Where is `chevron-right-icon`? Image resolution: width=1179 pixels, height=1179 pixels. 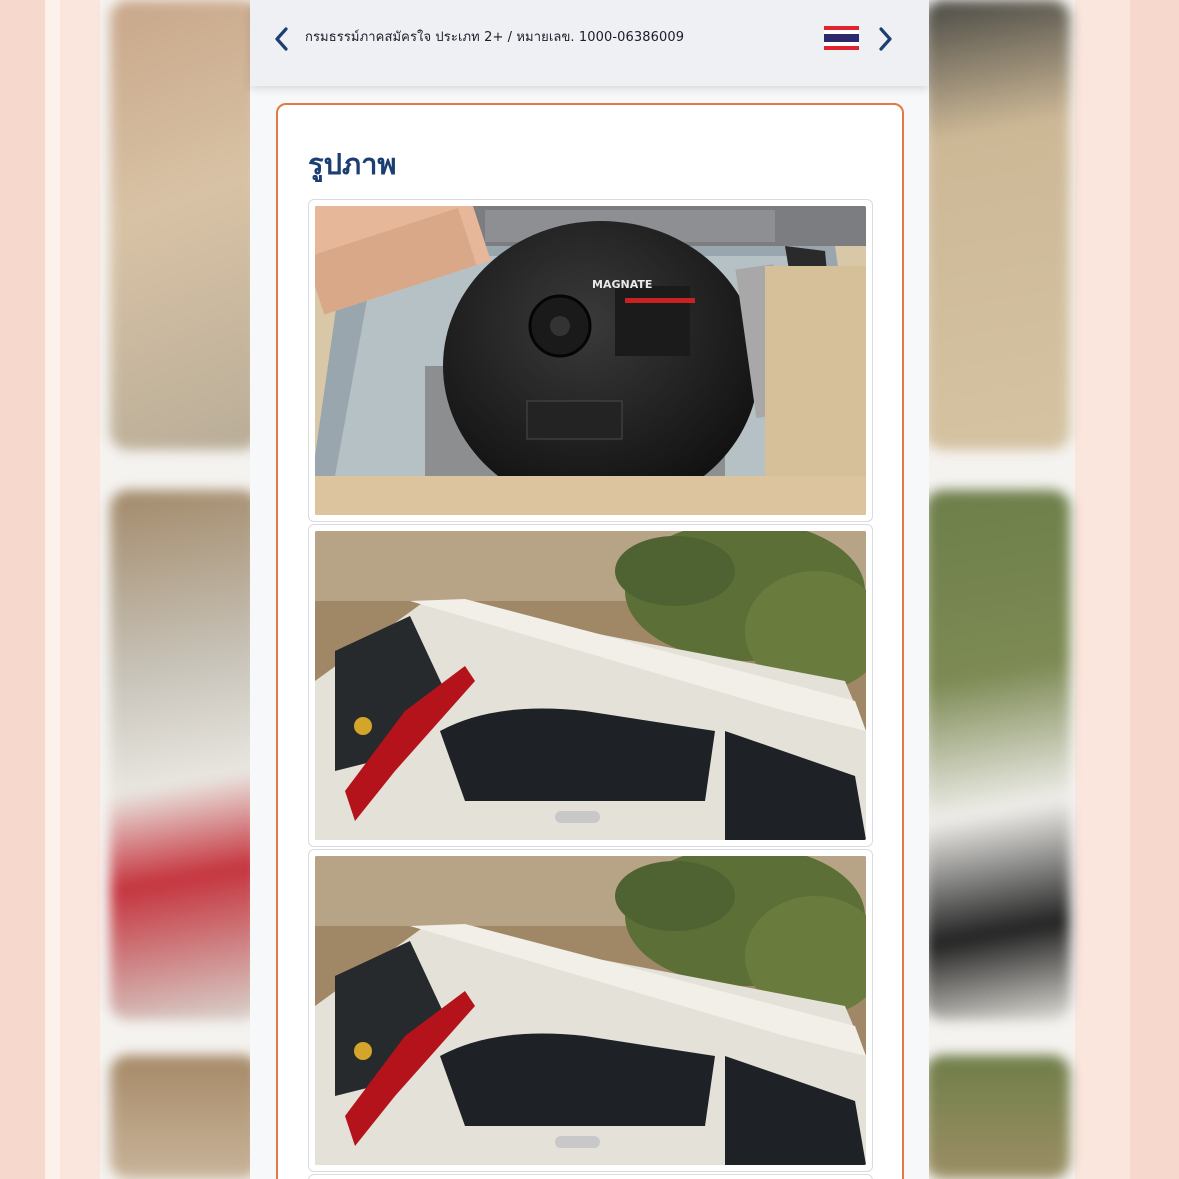 chevron-right-icon is located at coordinates (885, 39).